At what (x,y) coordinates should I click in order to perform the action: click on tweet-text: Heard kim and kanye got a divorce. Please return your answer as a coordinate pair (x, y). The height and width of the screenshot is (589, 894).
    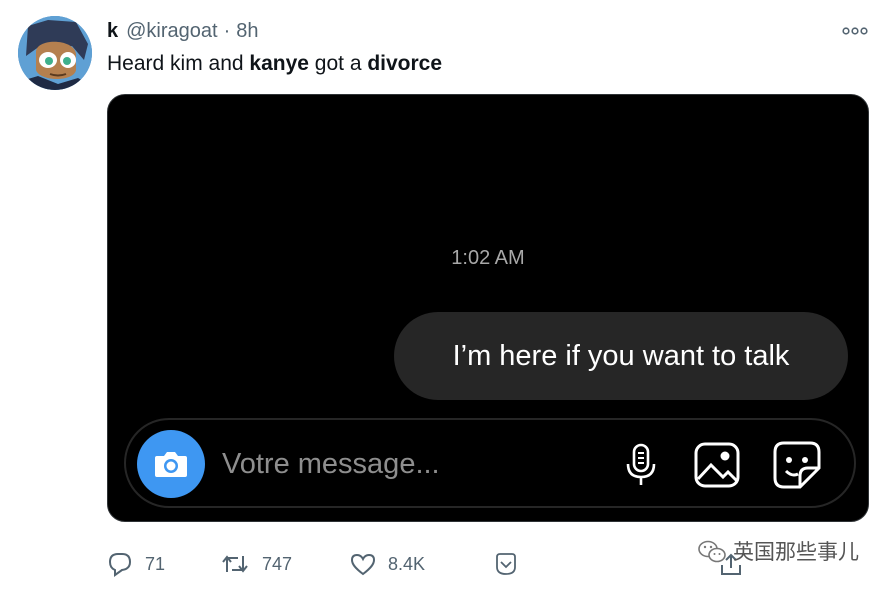
    Looking at the image, I should click on (274, 64).